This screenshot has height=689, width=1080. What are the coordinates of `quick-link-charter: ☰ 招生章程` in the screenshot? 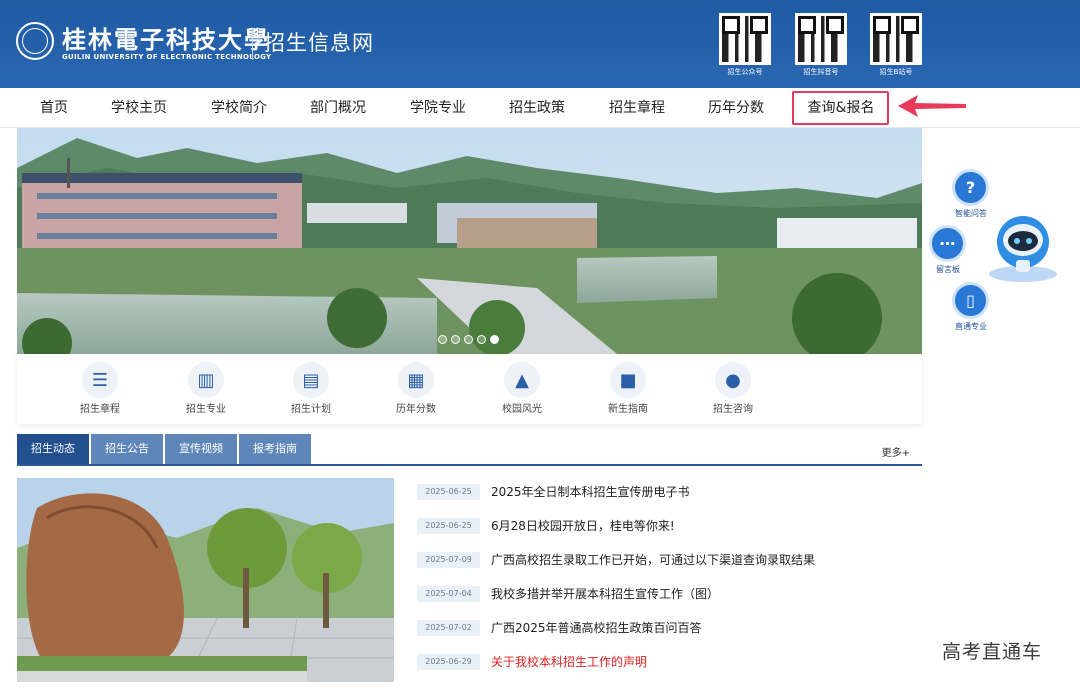 It's located at (100, 389).